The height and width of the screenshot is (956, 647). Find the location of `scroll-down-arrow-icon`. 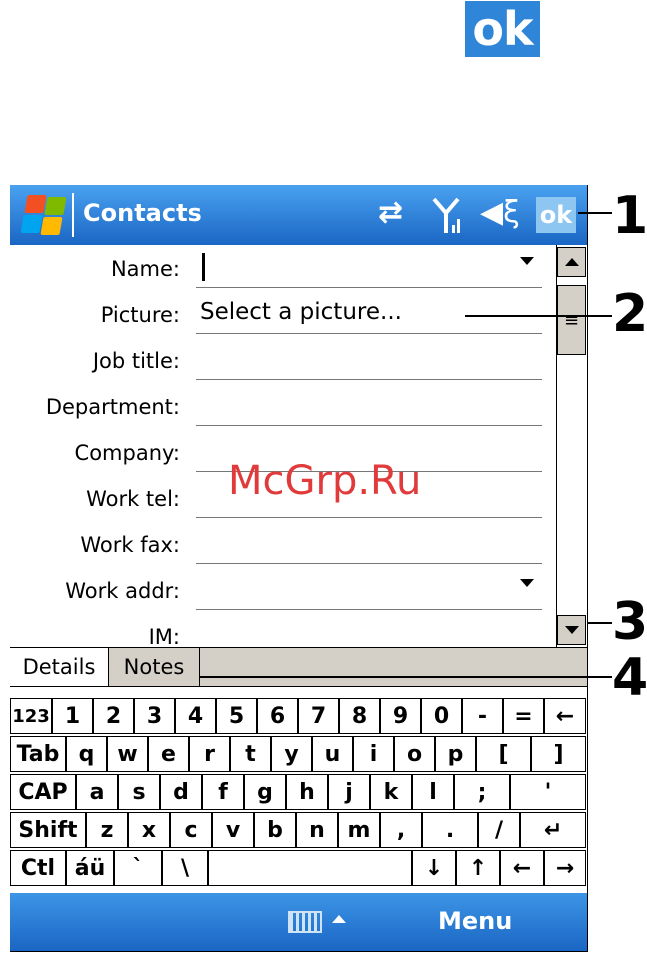

scroll-down-arrow-icon is located at coordinates (571, 630).